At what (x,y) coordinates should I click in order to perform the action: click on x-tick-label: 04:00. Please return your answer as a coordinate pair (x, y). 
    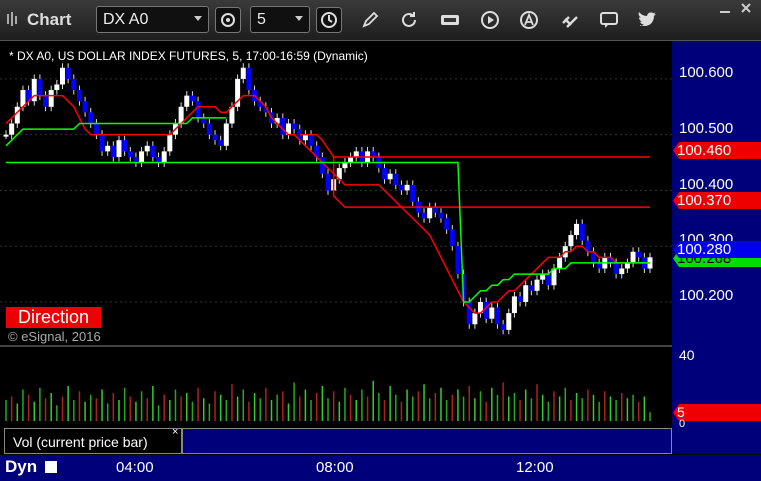
    Looking at the image, I should click on (135, 467).